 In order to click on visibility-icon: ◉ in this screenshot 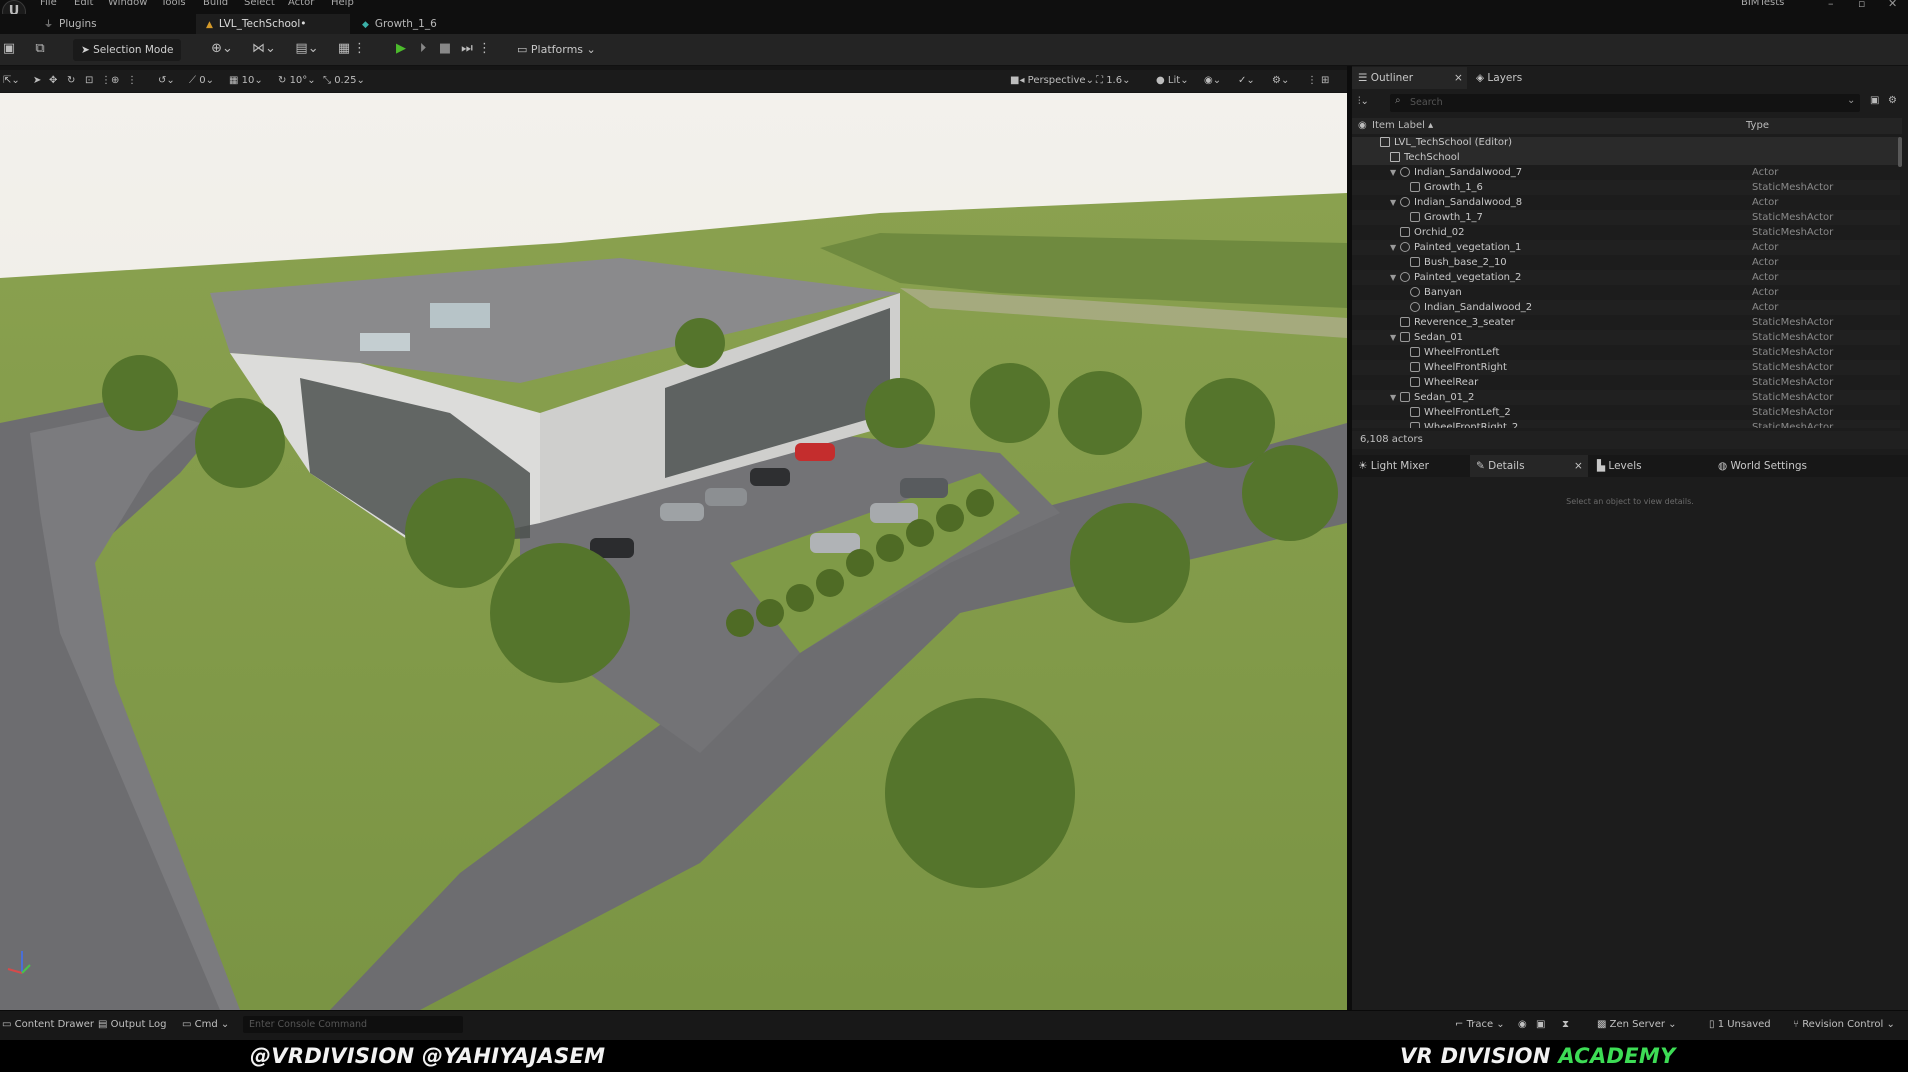, I will do `click(1362, 126)`.